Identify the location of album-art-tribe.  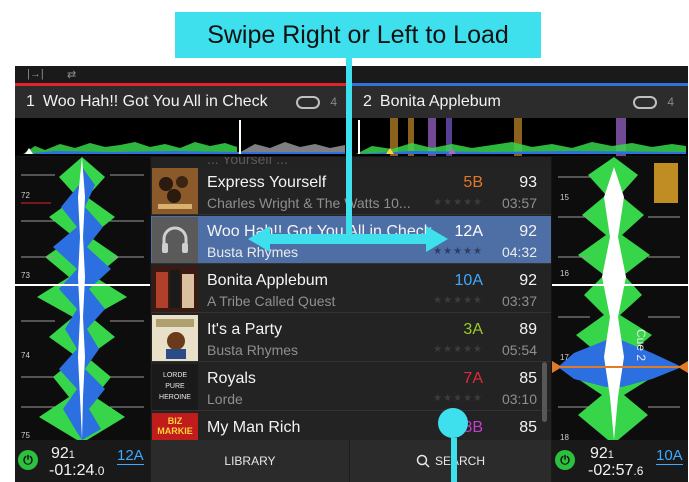
(175, 289).